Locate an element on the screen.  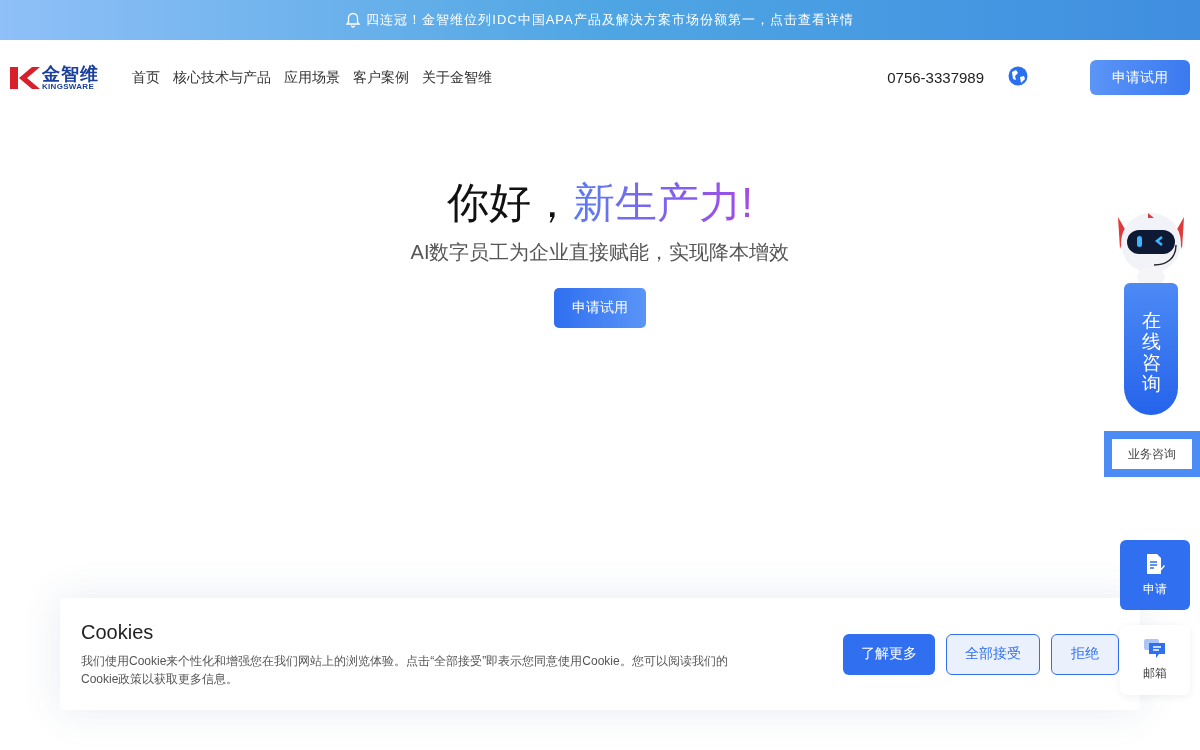
business-consult-button: 业务咨询 is located at coordinates (1152, 454).